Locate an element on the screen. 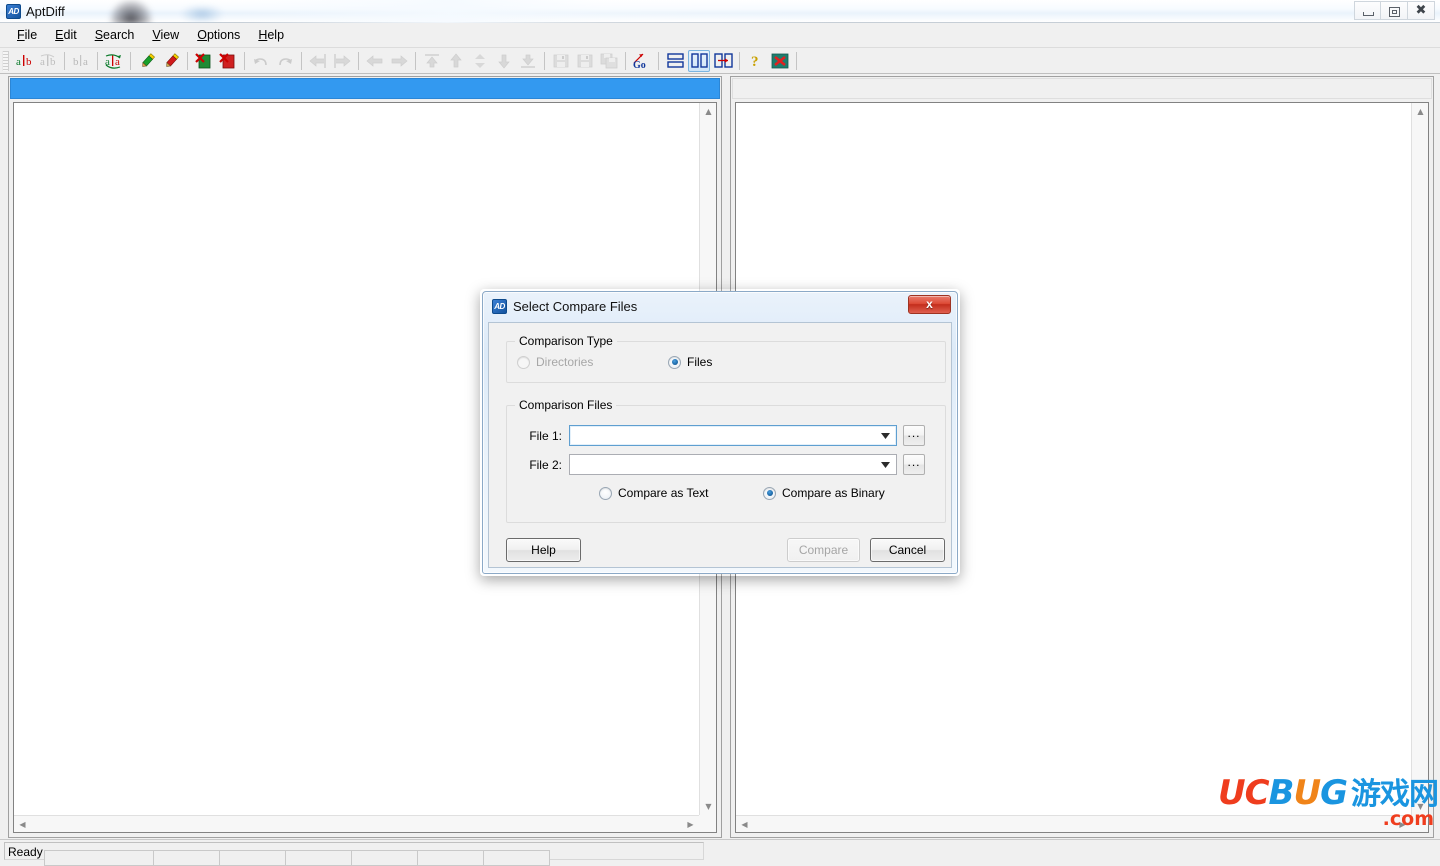 The image size is (1440, 866). edit-right-button is located at coordinates (171, 61).